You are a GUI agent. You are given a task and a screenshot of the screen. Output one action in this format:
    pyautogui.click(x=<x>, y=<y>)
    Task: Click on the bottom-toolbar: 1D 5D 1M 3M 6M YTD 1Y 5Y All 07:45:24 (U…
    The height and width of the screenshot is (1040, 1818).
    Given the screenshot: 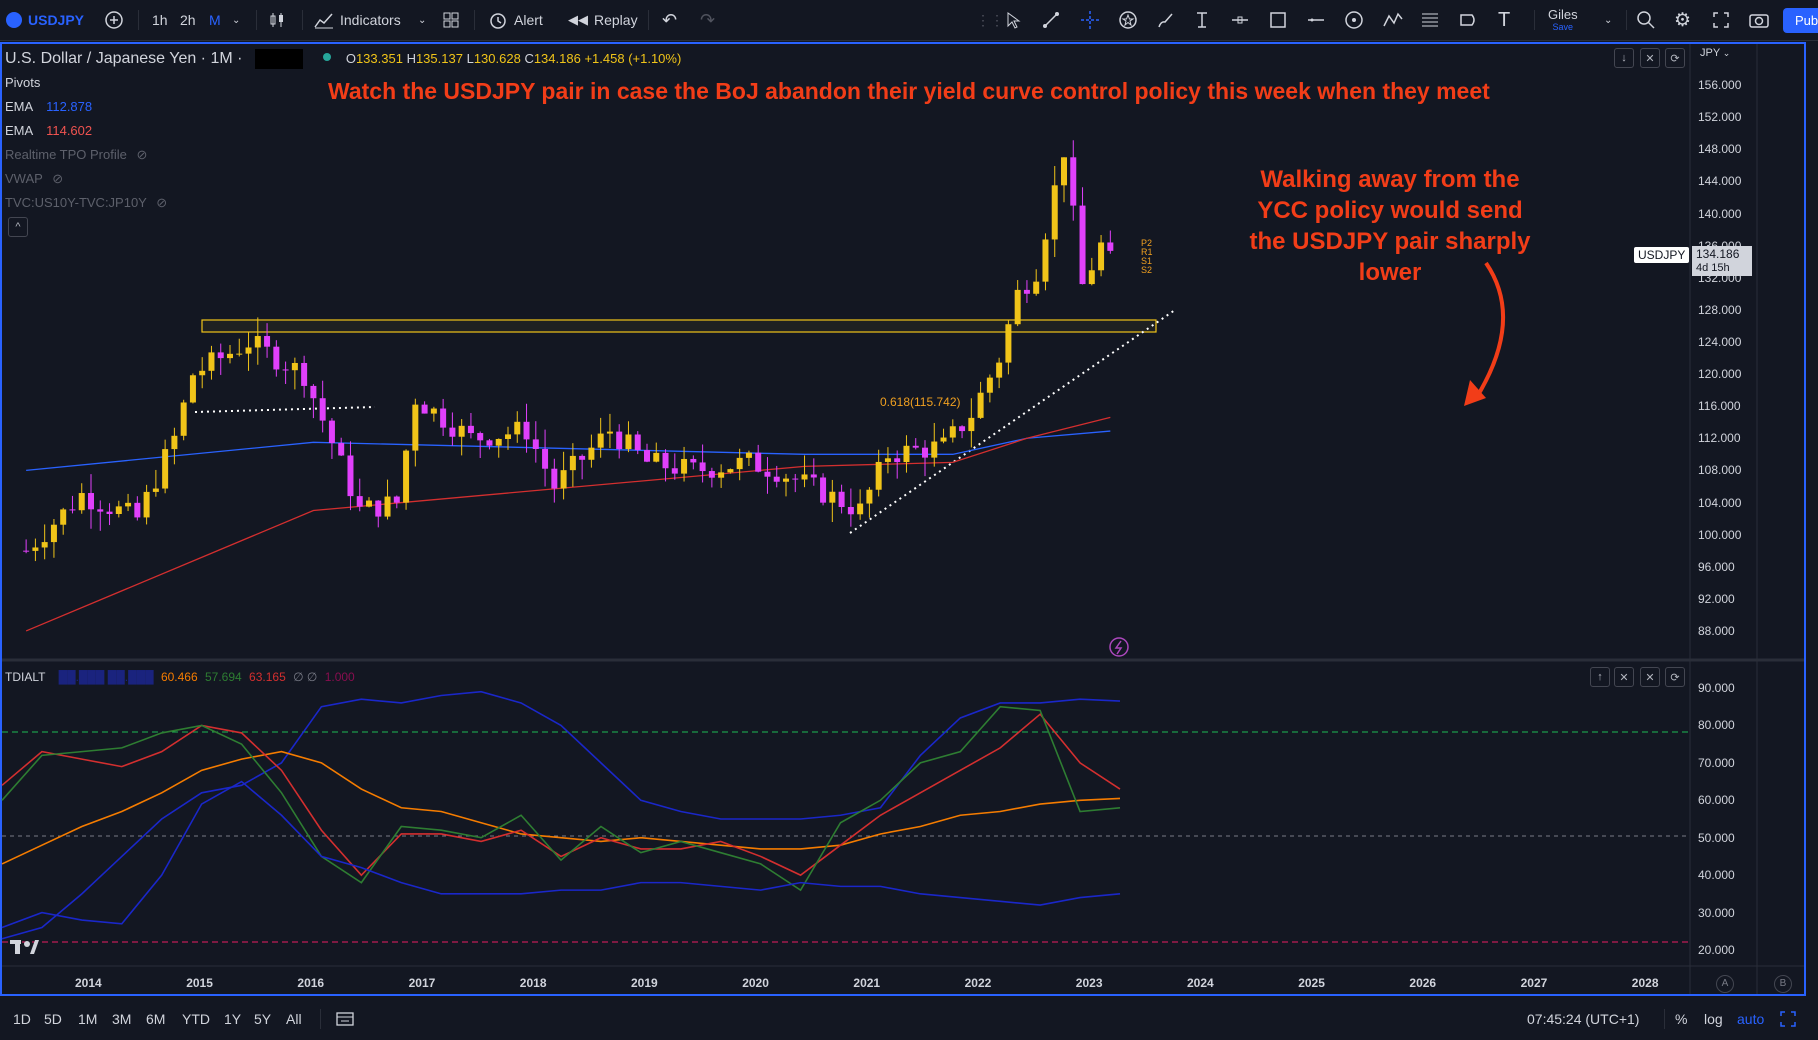 What is the action you would take?
    pyautogui.click(x=909, y=1019)
    